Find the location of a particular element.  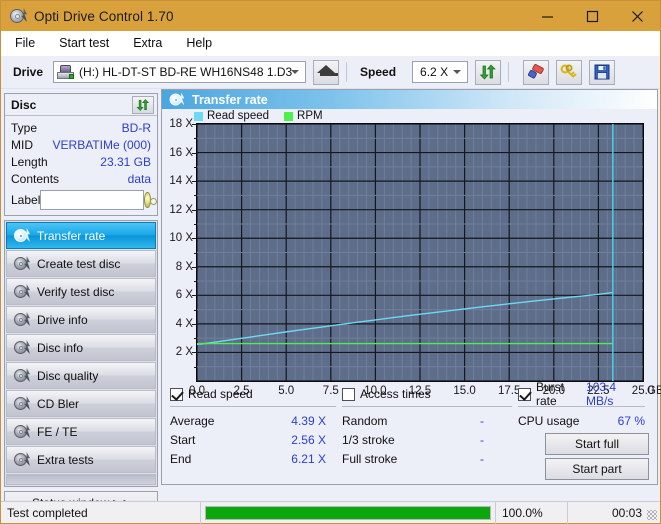

stat-row-end: End 6.21 X is located at coordinates (256, 458).